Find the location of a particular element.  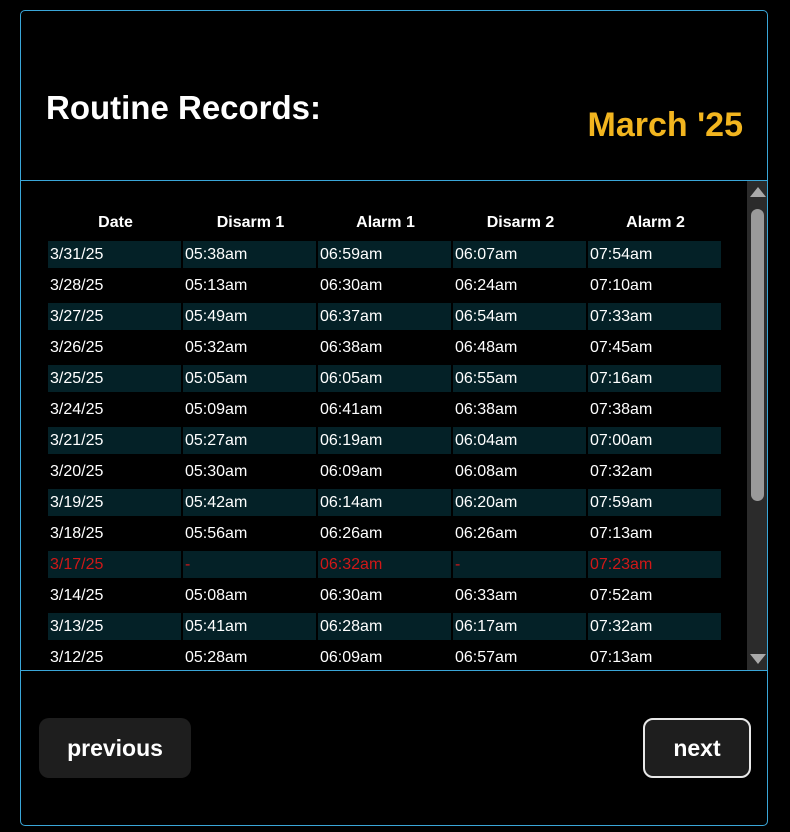

table-row: 3/31/25 05:38am 06:59am 06:07am 07:54am is located at coordinates (385, 254).